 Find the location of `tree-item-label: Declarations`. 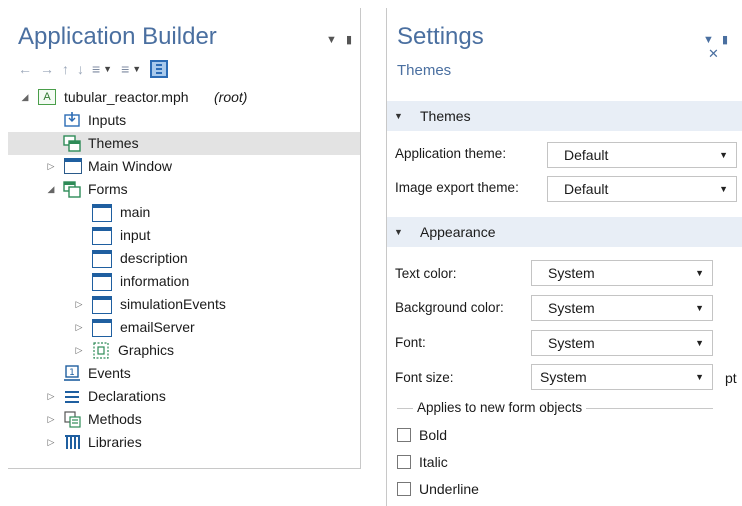

tree-item-label: Declarations is located at coordinates (127, 396).